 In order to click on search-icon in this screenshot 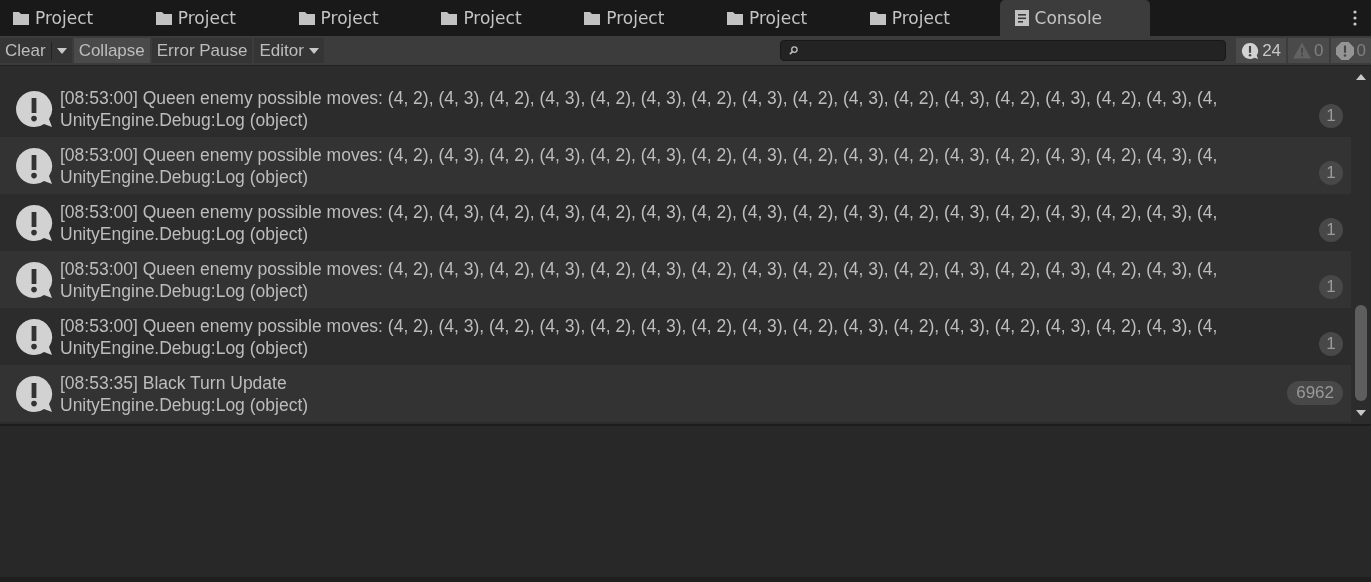, I will do `click(794, 50)`.